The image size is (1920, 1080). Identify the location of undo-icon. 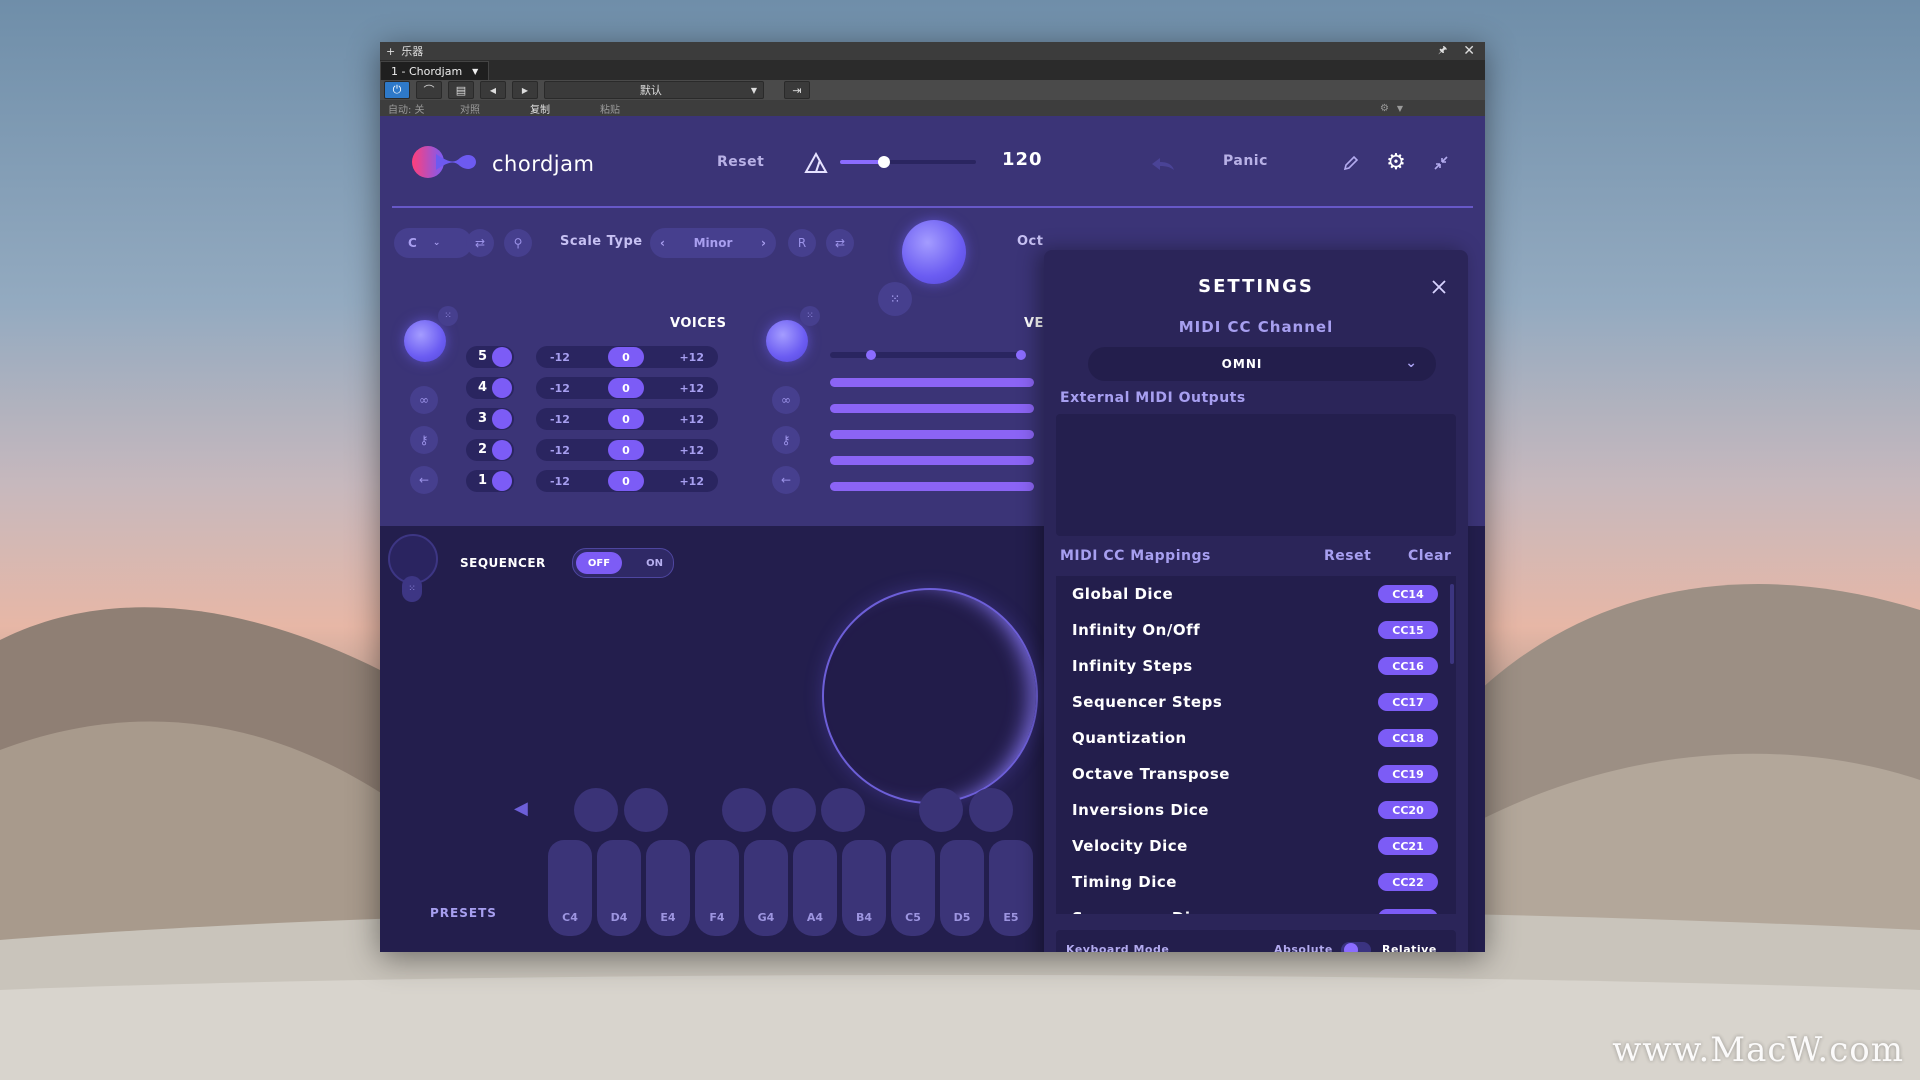
(1163, 164).